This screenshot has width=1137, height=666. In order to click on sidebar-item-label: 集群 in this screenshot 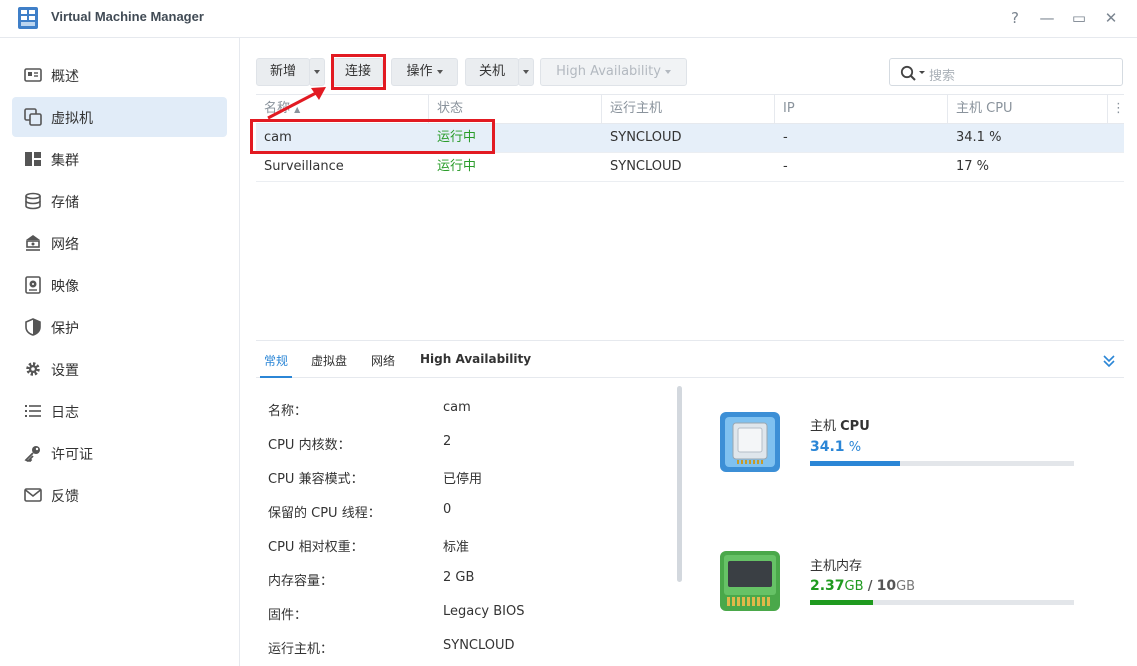, I will do `click(65, 161)`.